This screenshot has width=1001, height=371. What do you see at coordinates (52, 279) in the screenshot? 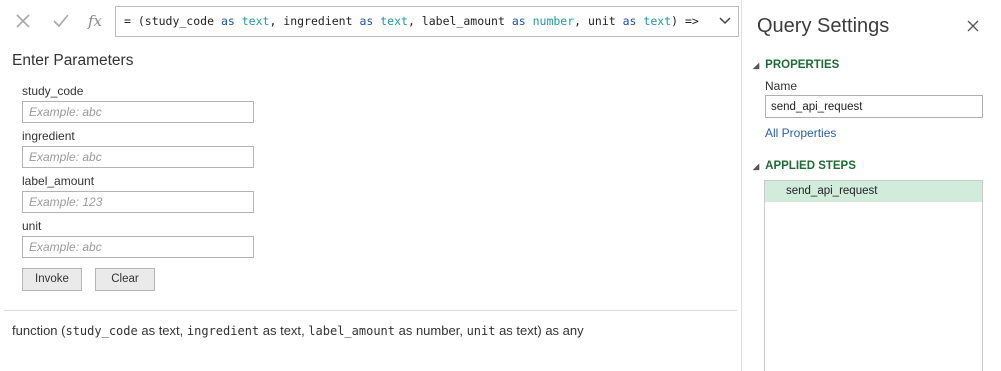
I see `invoke-button: Invoke` at bounding box center [52, 279].